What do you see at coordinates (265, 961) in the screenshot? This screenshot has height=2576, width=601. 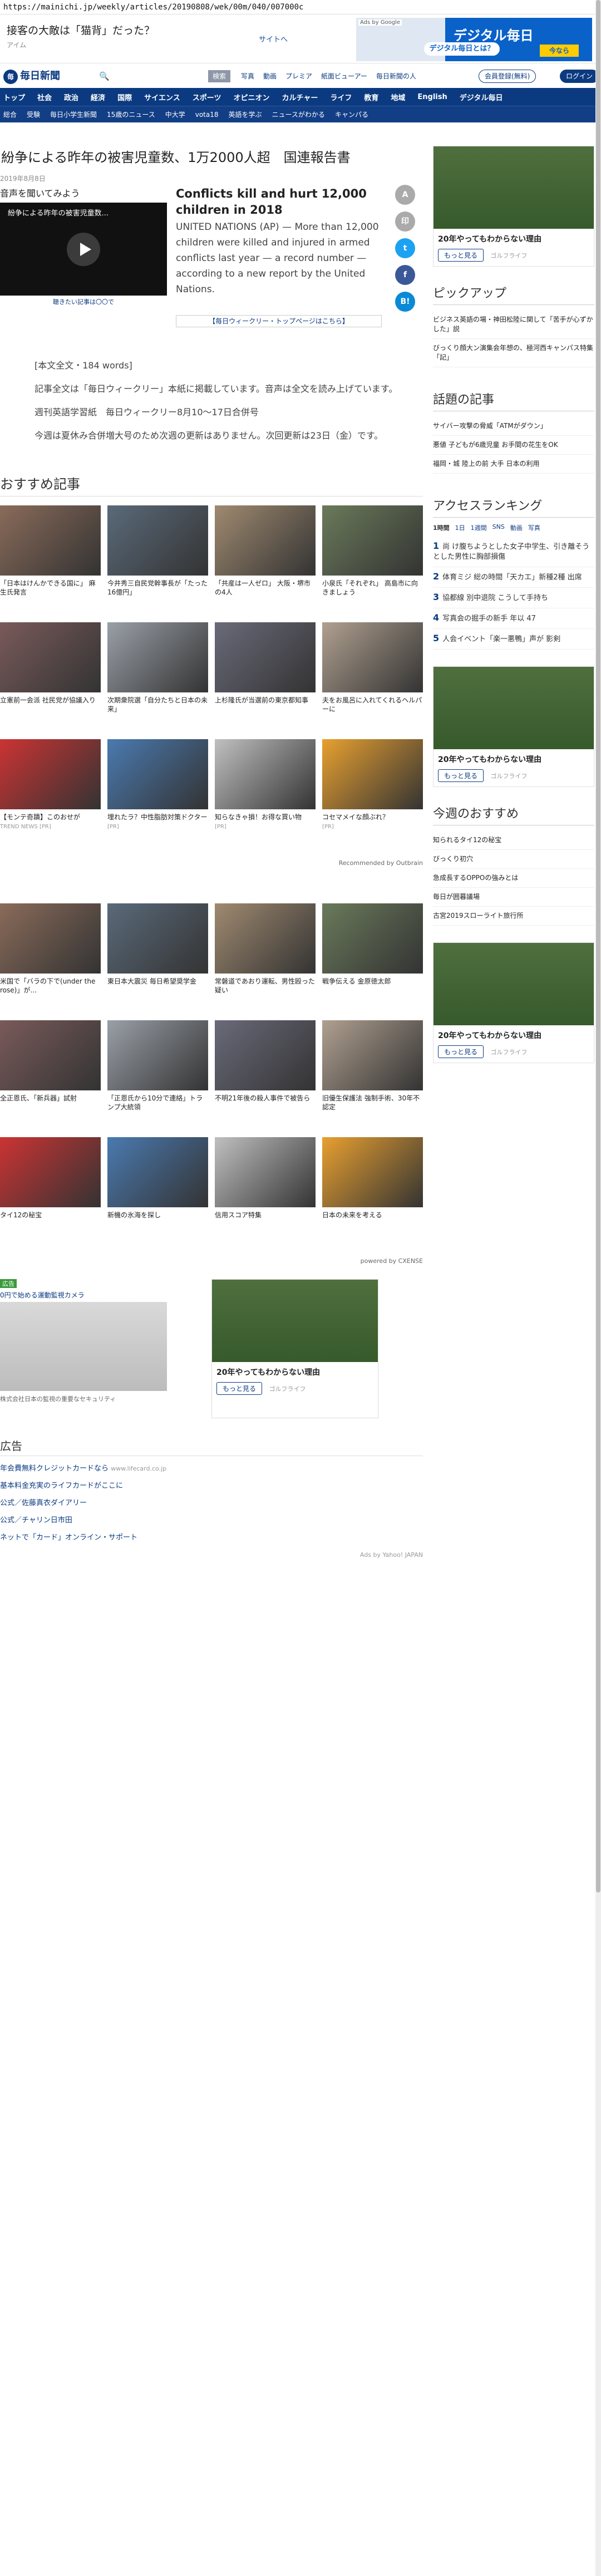 I see `article-card: 常磐道であおり運転、男性殴った疑い` at bounding box center [265, 961].